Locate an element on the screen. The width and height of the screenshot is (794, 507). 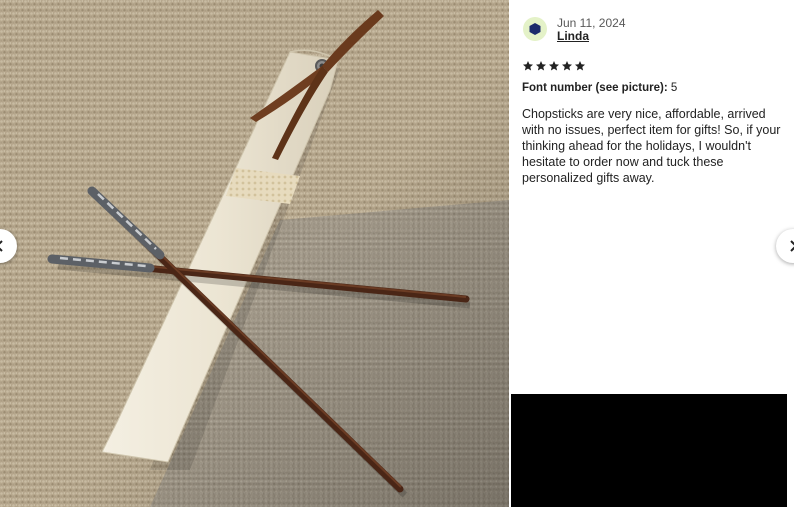
star-rating is located at coordinates (554, 66).